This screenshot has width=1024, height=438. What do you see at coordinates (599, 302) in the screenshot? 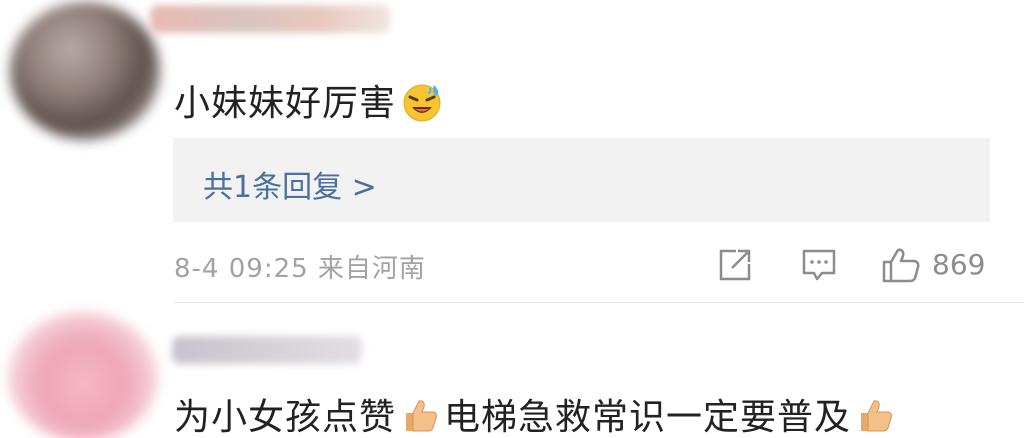
I see `comment-divider` at bounding box center [599, 302].